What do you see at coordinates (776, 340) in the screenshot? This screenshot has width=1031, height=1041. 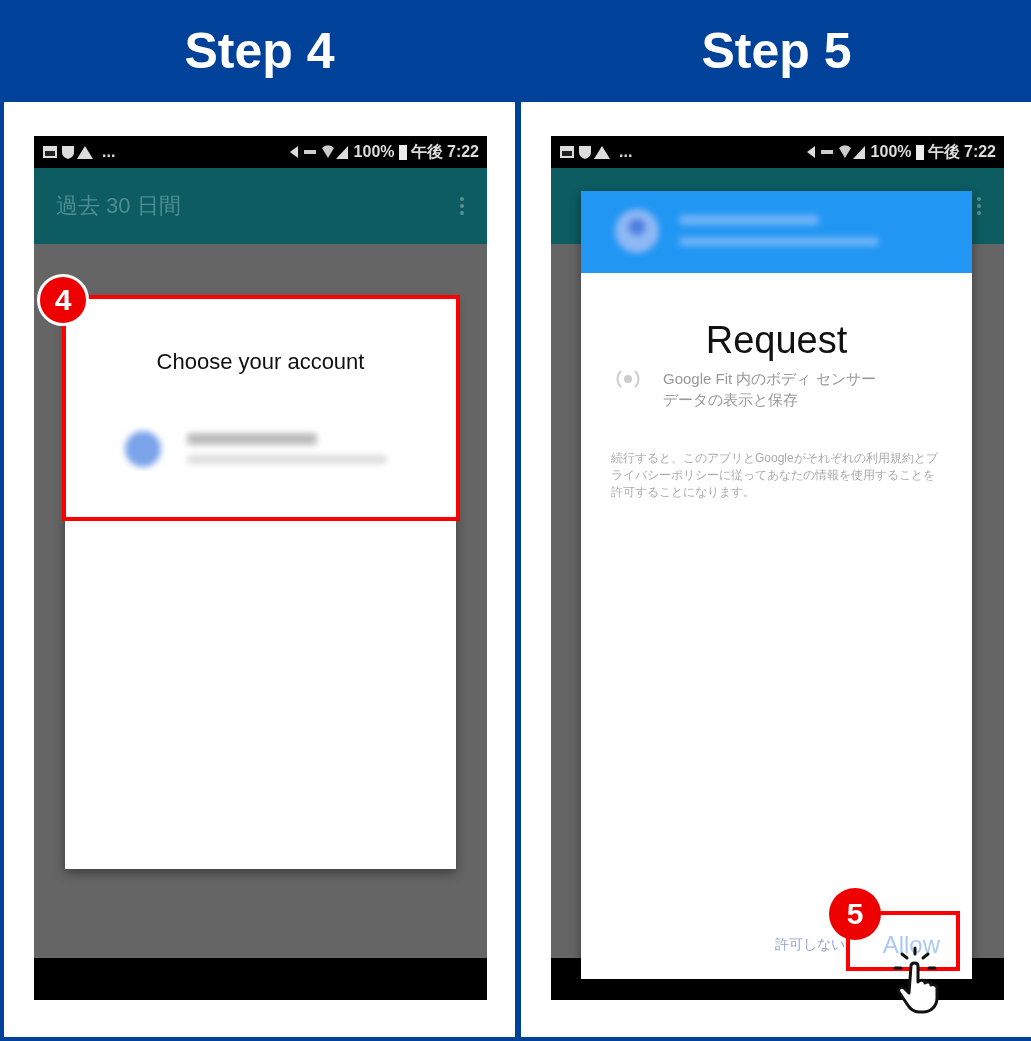 I see `dialog-title: Request` at bounding box center [776, 340].